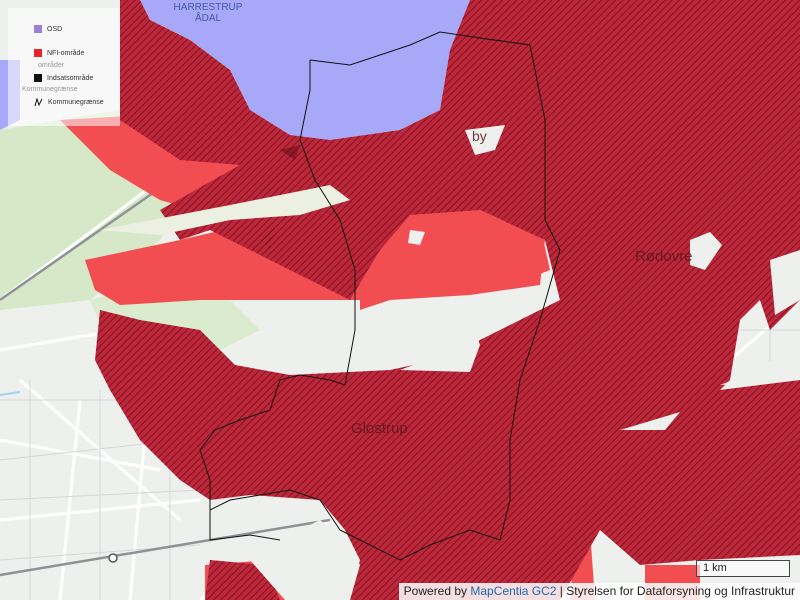 The height and width of the screenshot is (600, 800). Describe the element at coordinates (66, 53) in the screenshot. I see `legend-item-label: NFI-område` at that location.